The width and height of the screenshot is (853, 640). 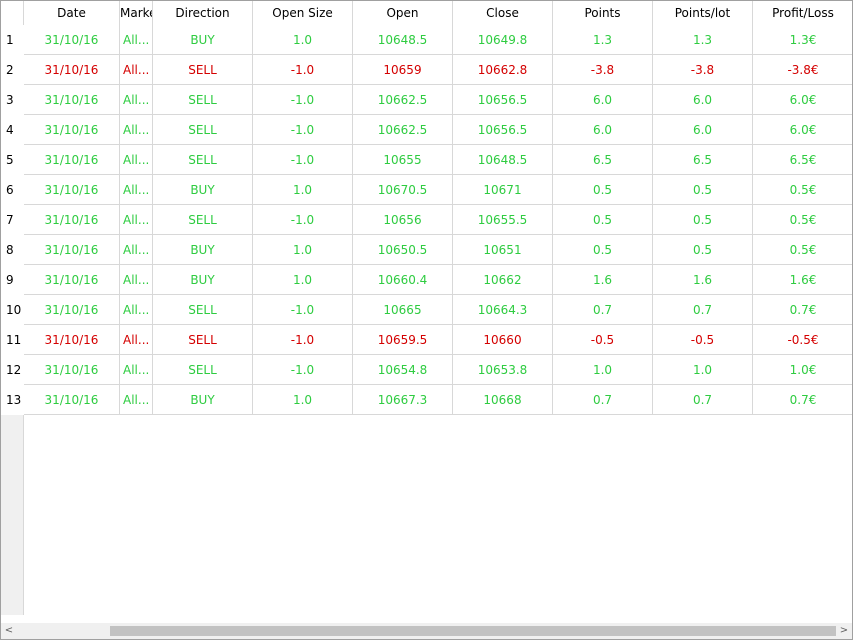 I want to click on column-header-profit-loss: Profit/Loss, so click(x=802, y=13).